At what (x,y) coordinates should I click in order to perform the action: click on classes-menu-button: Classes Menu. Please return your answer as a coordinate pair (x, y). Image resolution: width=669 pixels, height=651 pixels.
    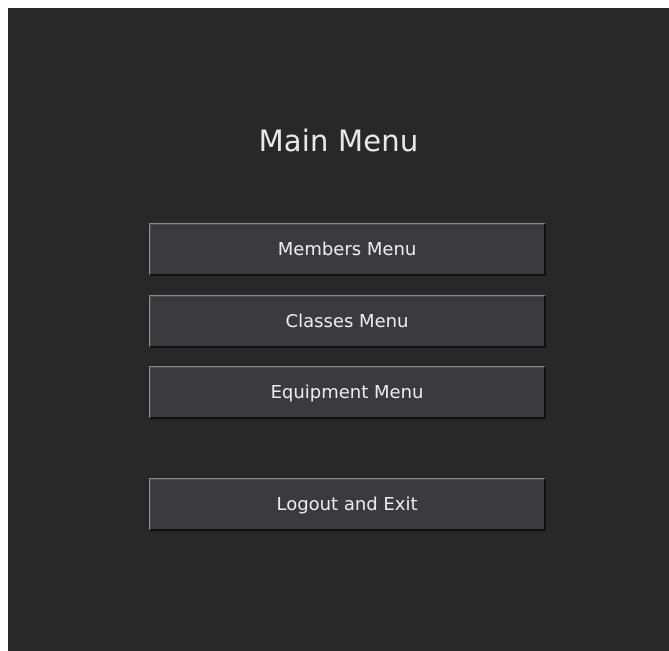
    Looking at the image, I should click on (347, 321).